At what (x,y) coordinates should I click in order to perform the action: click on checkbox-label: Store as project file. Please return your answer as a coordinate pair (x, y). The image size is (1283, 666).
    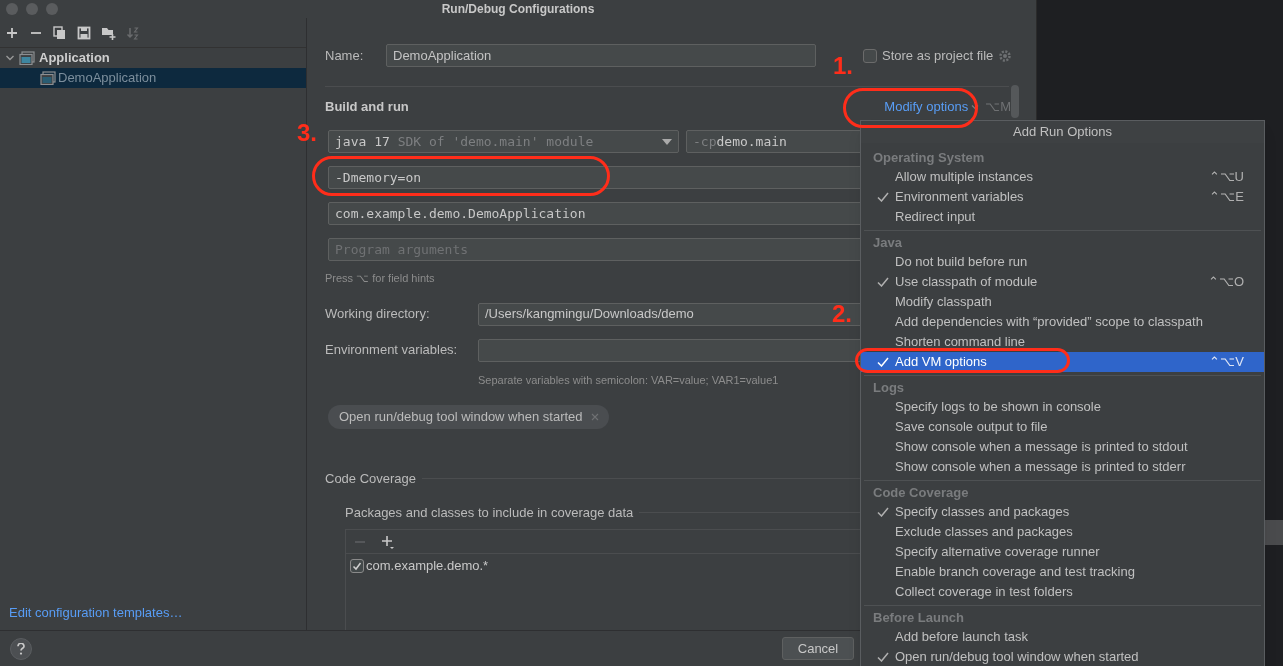
    Looking at the image, I should click on (938, 55).